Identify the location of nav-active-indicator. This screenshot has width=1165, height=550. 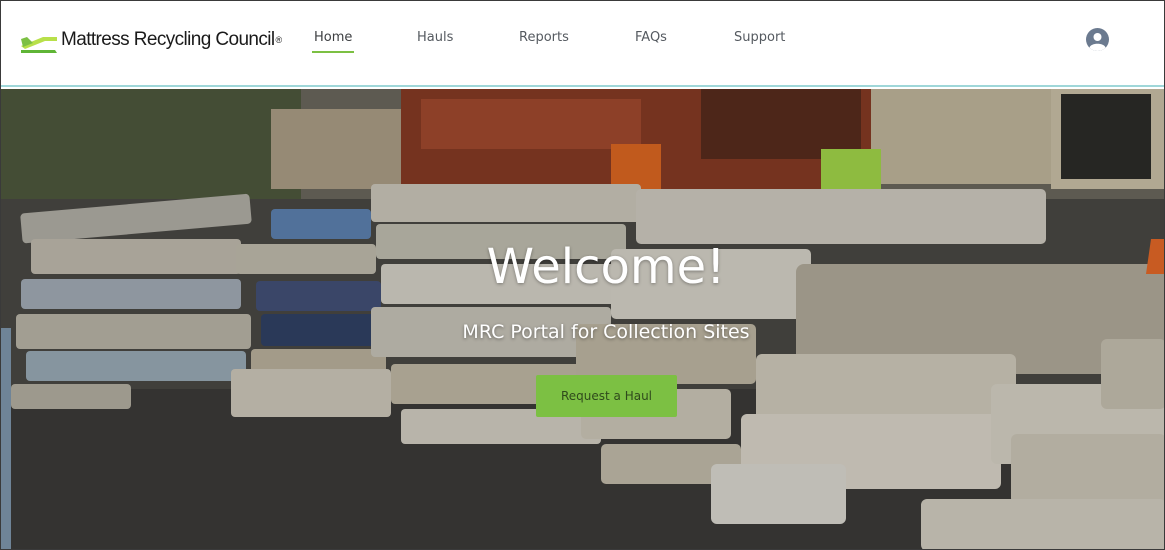
(333, 52).